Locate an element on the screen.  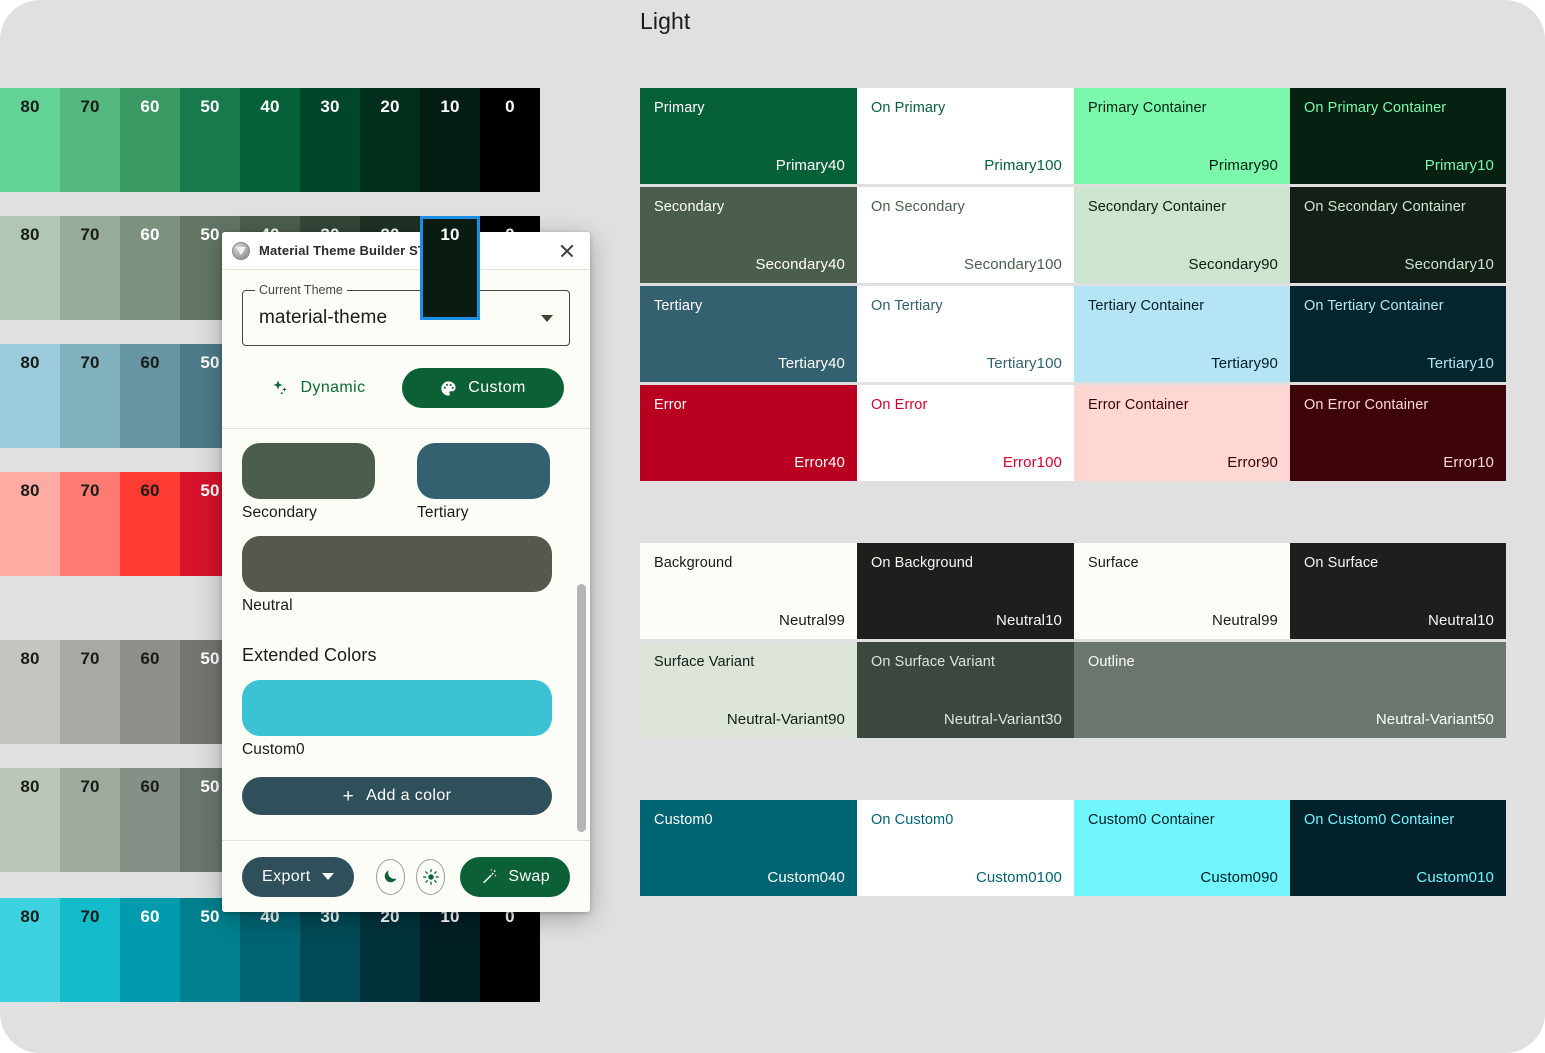
close-icon is located at coordinates (567, 251).